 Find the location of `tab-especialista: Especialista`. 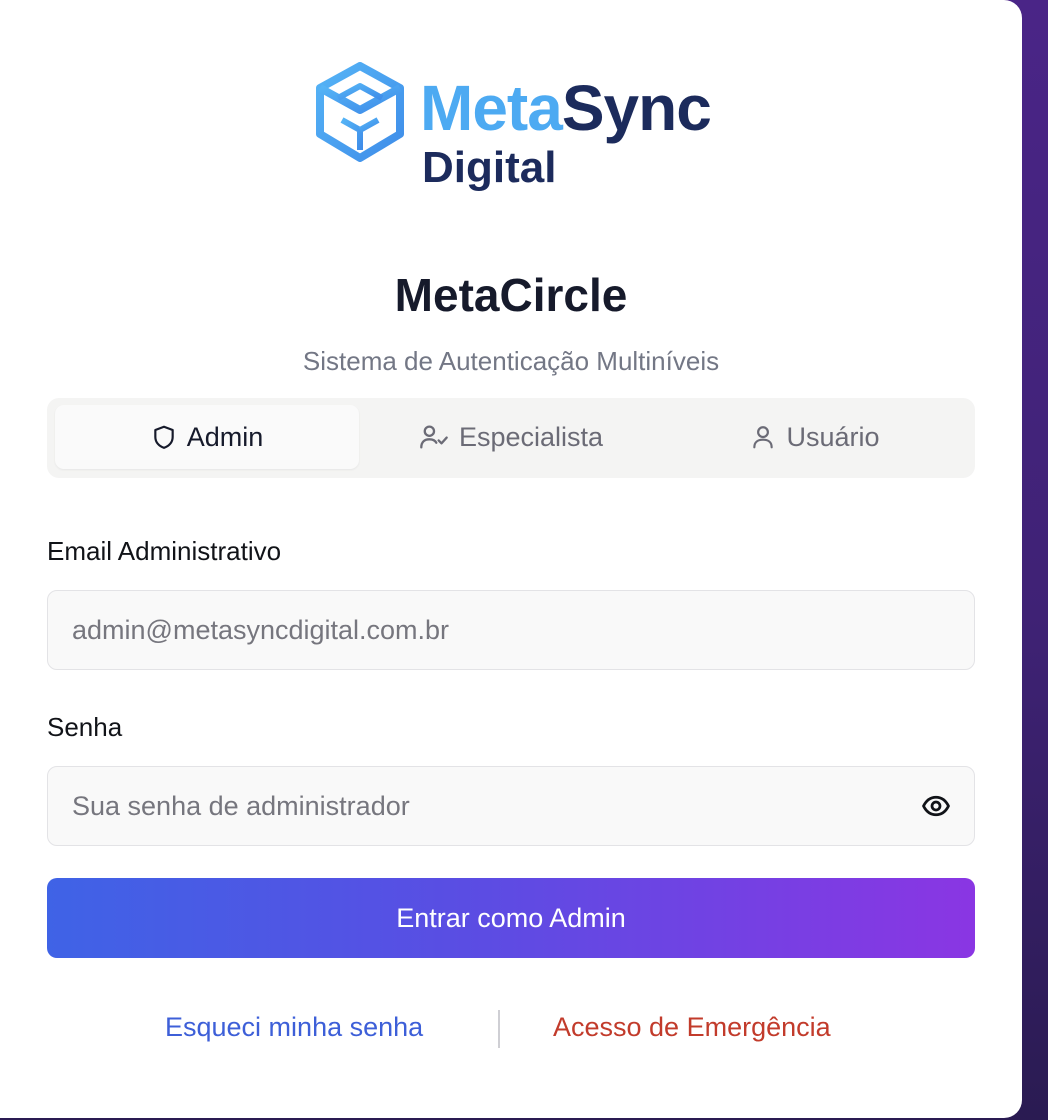

tab-especialista: Especialista is located at coordinates (511, 437).